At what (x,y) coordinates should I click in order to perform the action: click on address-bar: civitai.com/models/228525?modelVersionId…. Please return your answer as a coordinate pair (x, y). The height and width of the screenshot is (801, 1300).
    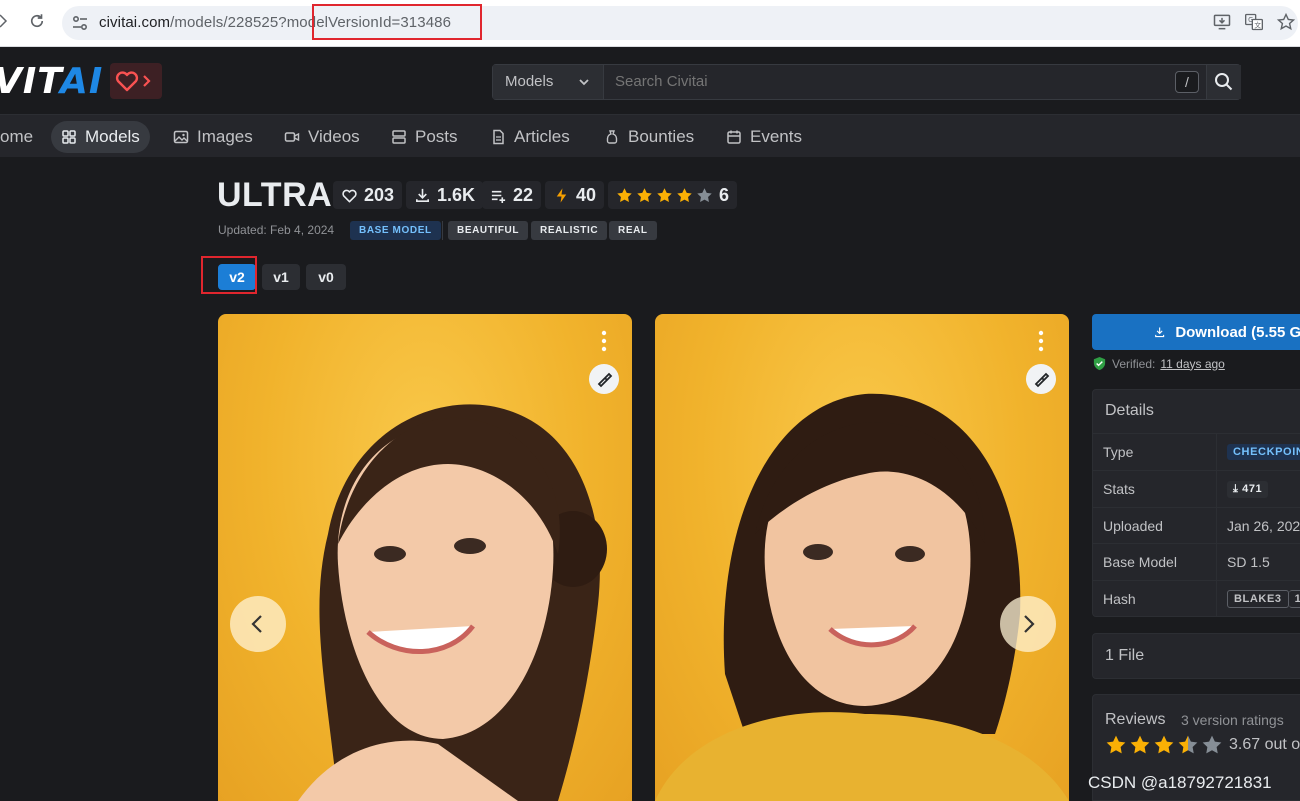
    Looking at the image, I should click on (680, 23).